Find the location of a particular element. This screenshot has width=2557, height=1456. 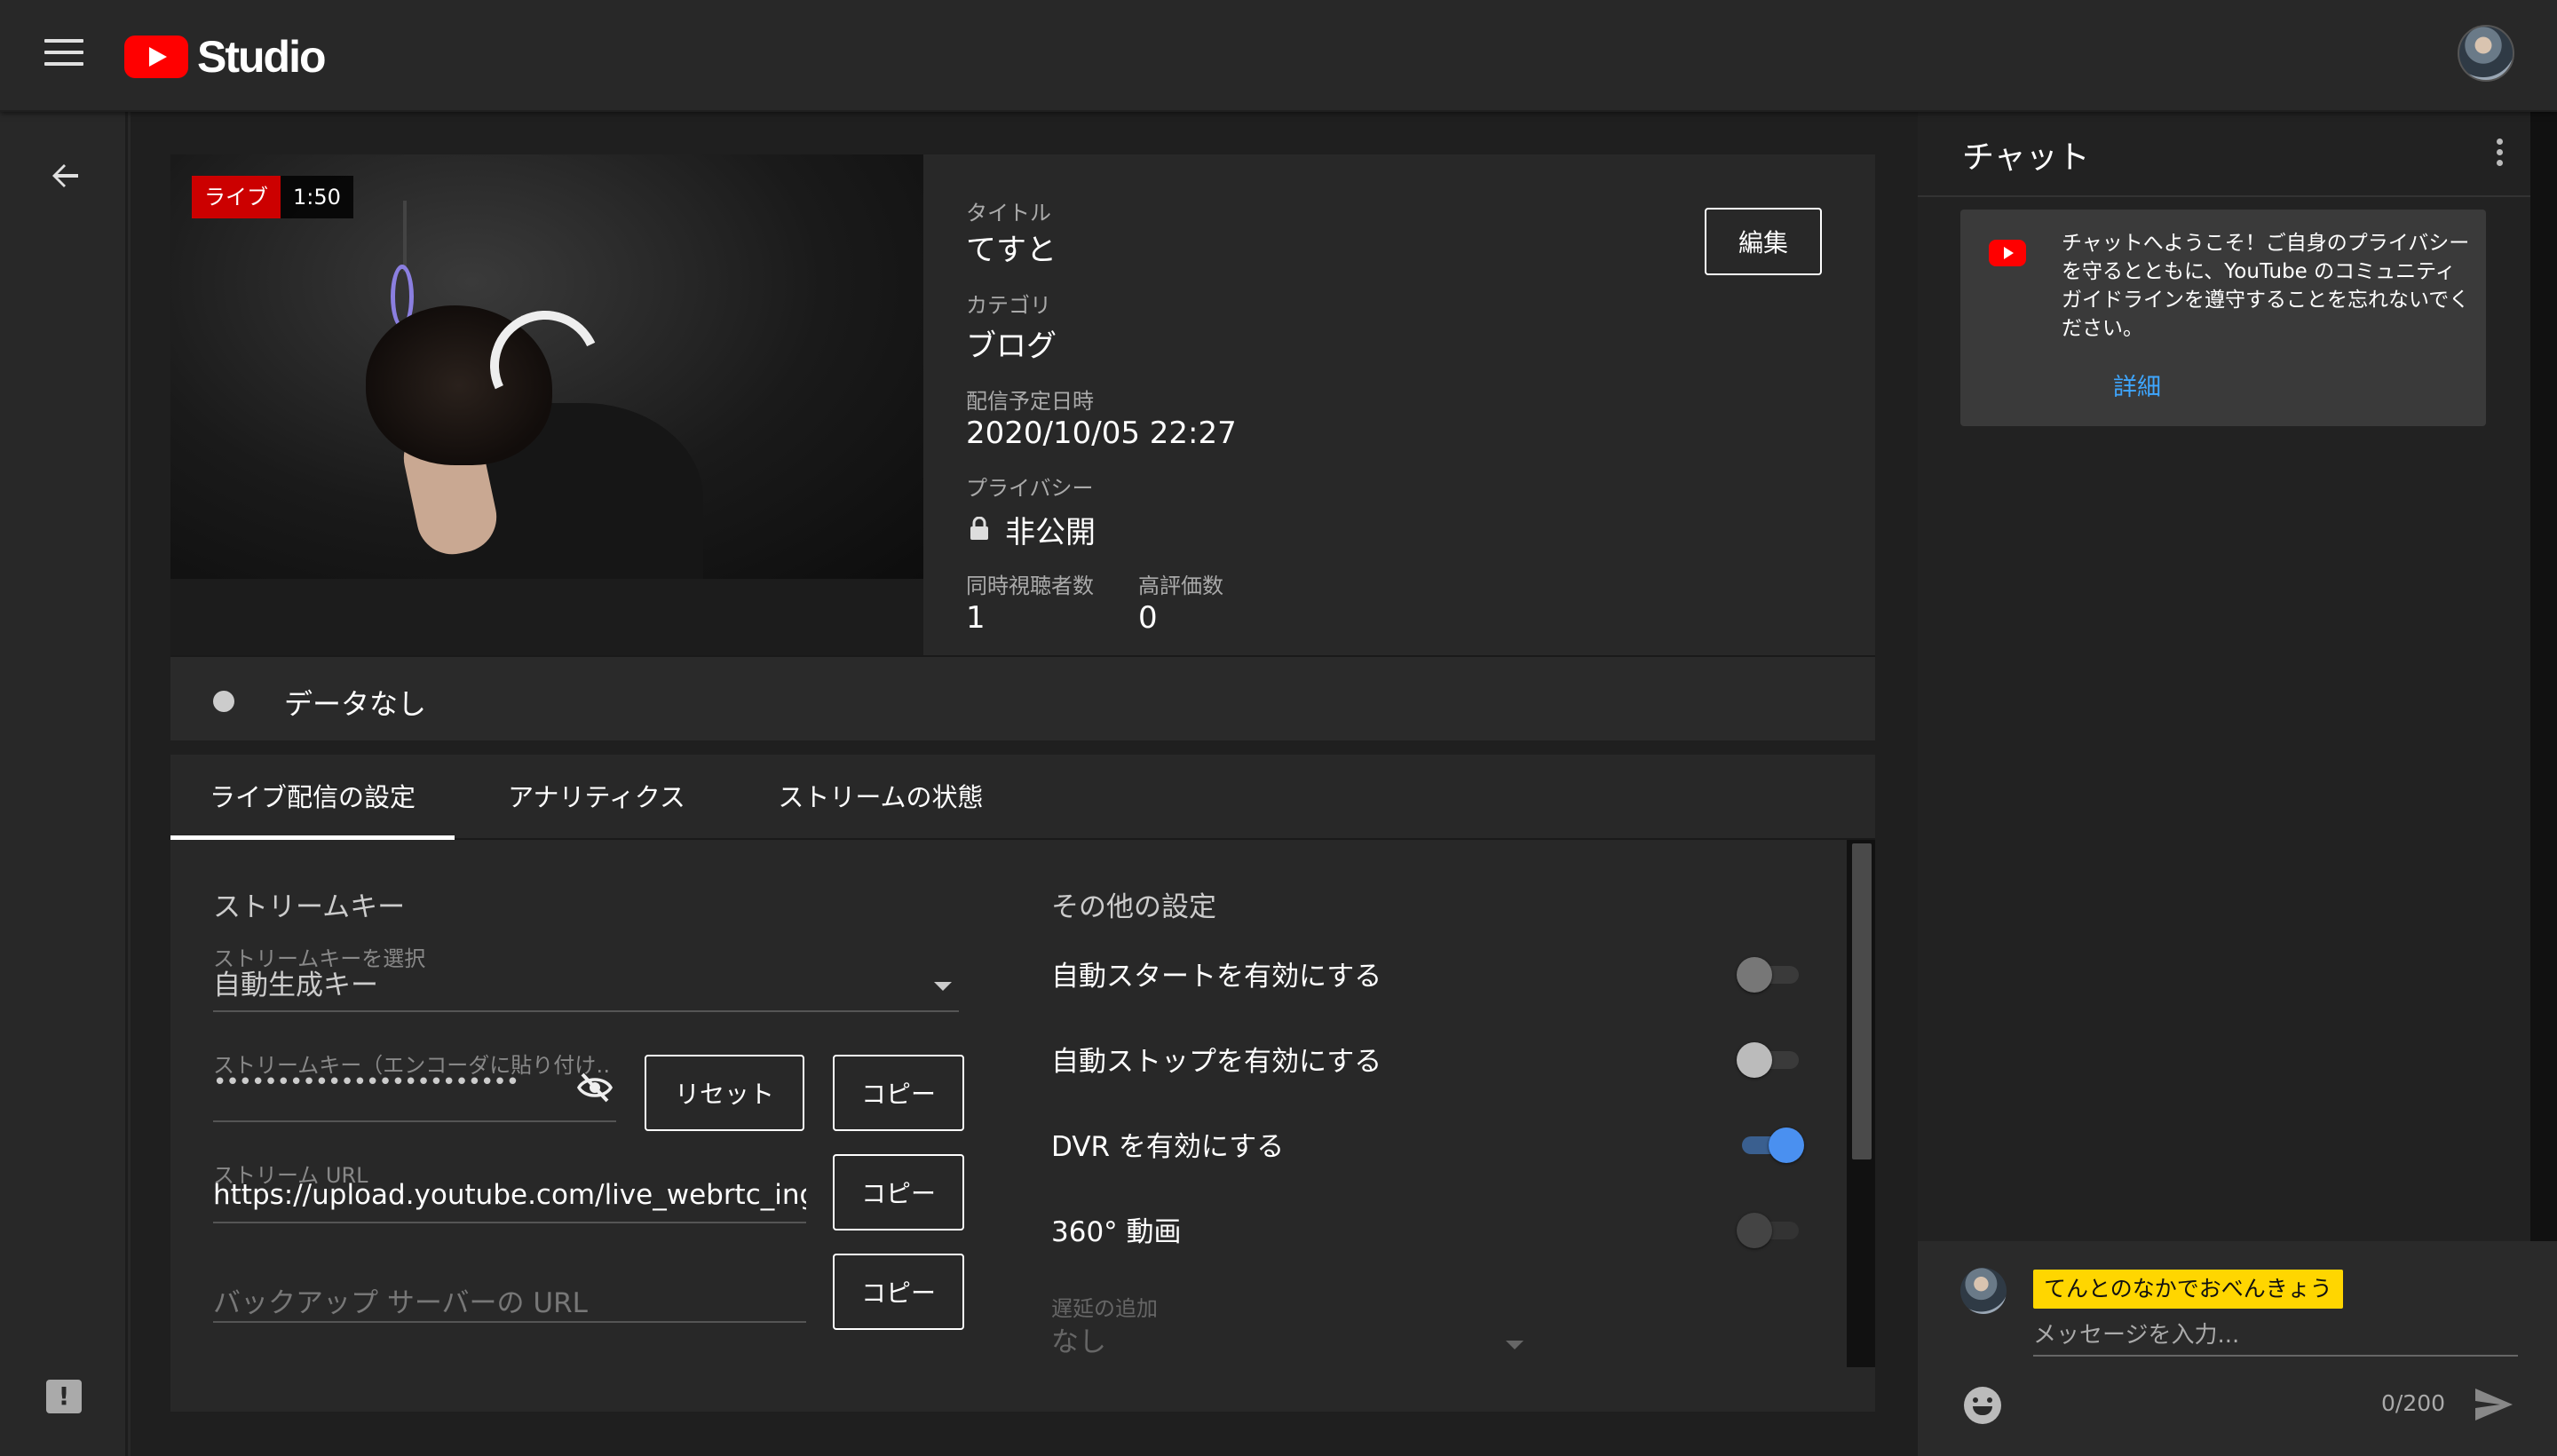

chat-title: チャット is located at coordinates (2026, 157).